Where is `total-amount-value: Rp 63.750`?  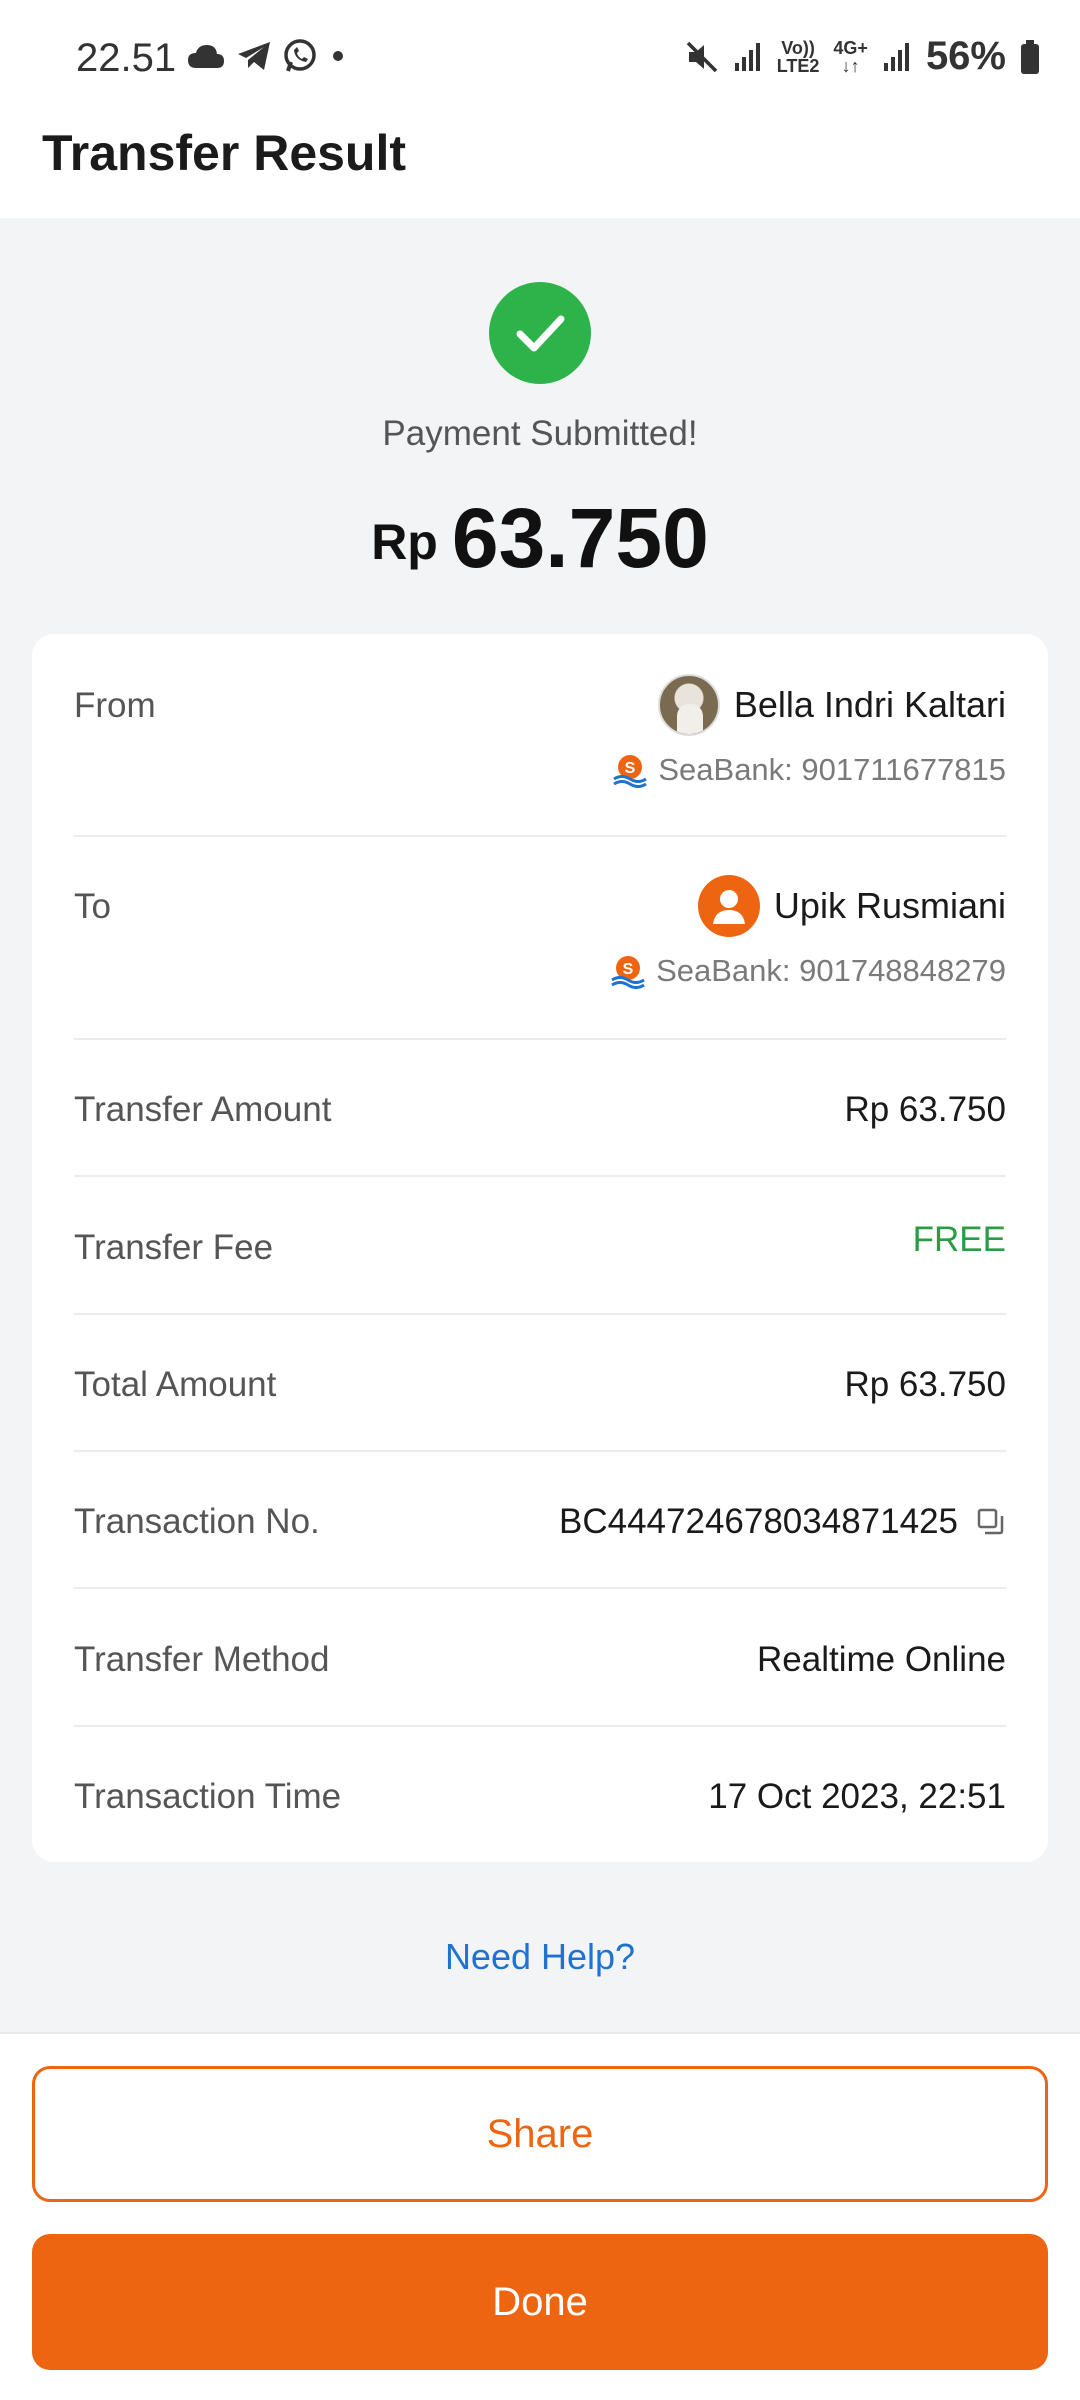
total-amount-value: Rp 63.750 is located at coordinates (925, 1384).